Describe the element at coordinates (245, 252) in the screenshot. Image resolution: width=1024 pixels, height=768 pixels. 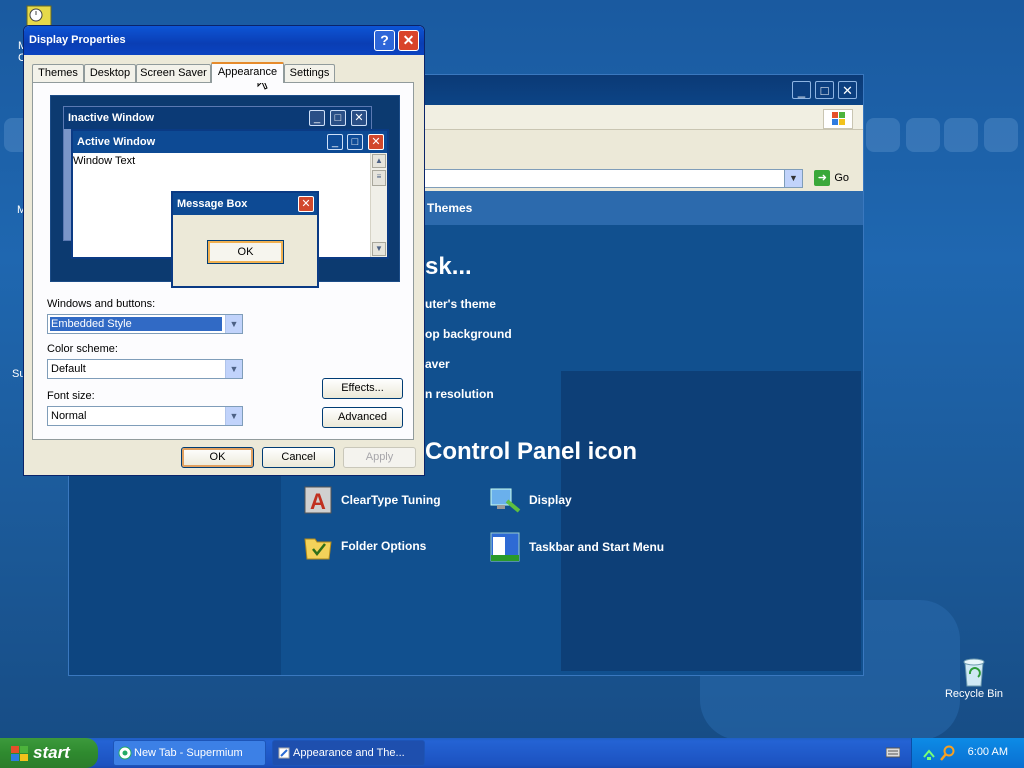
I see `message-box-ok: OK` at that location.